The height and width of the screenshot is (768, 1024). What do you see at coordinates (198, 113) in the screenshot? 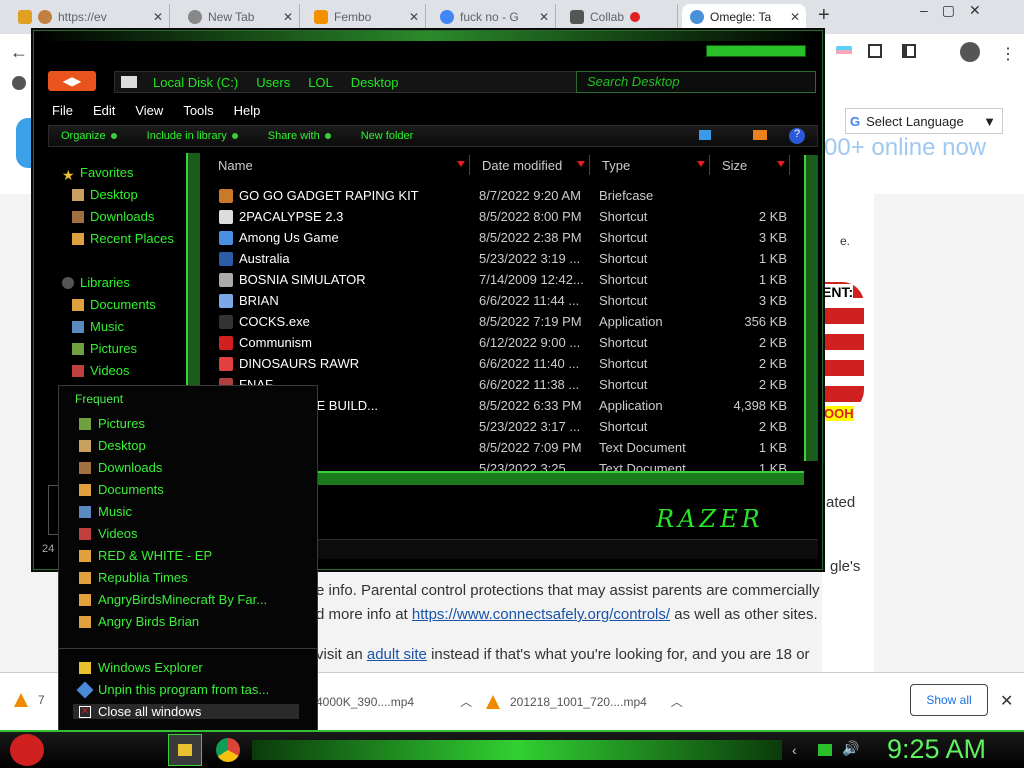
I see `menu-tools: Tools` at bounding box center [198, 113].